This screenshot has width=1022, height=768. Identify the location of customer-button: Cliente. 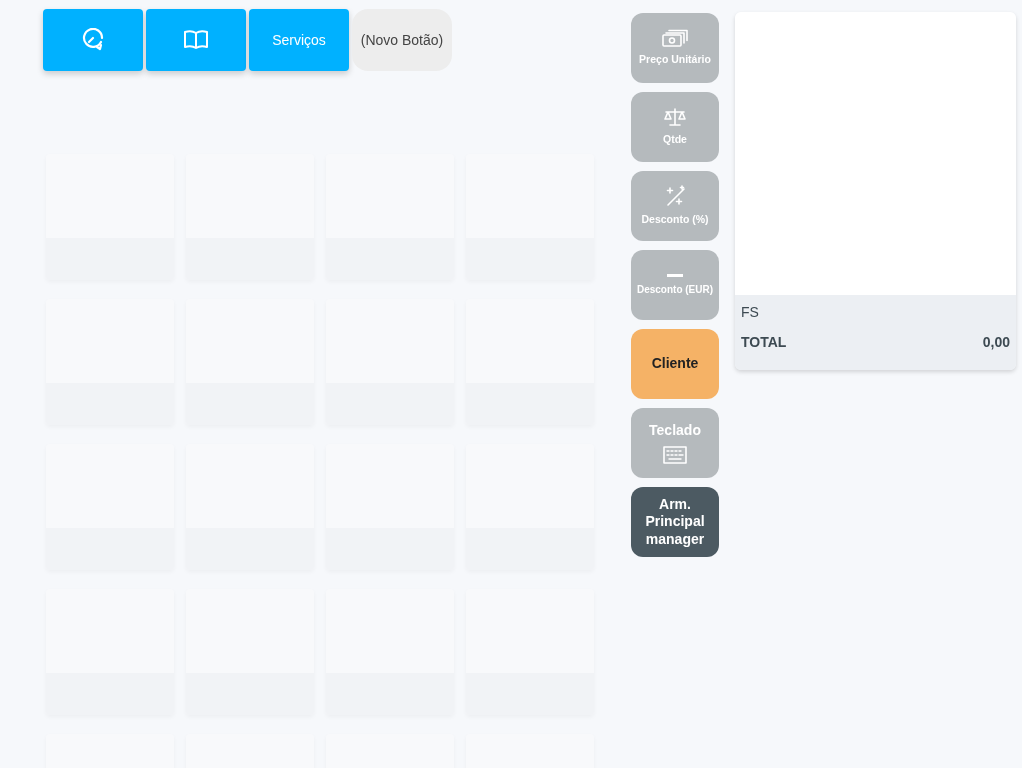
(675, 364).